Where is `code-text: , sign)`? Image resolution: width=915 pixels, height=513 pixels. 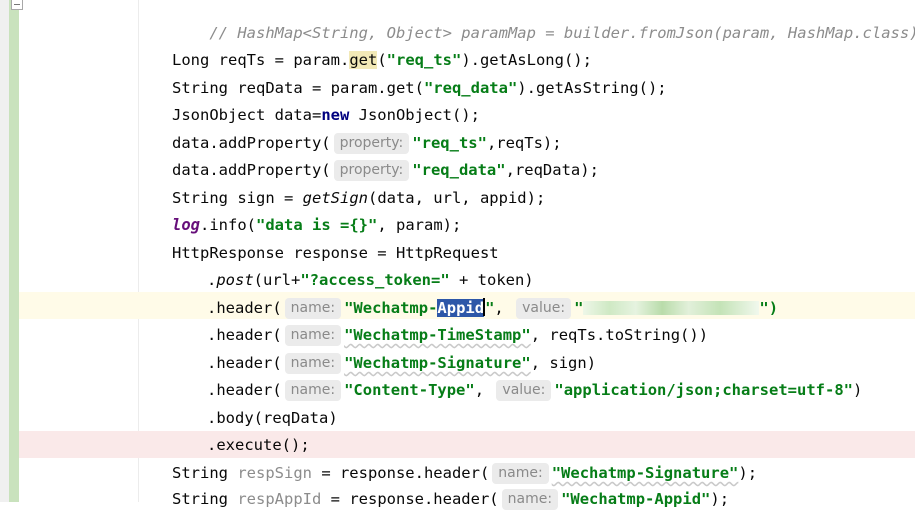
code-text: , sign) is located at coordinates (563, 363).